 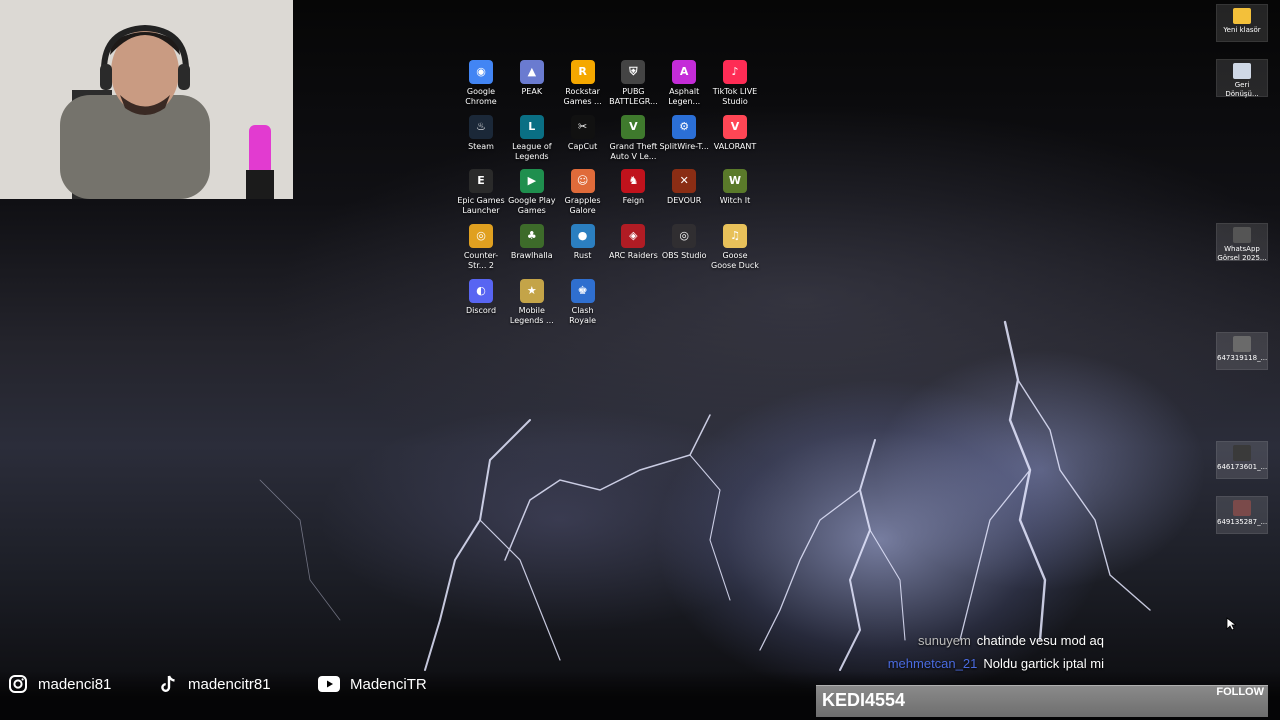 I want to click on desktop-icon: ◐ Discord, so click(x=481, y=296).